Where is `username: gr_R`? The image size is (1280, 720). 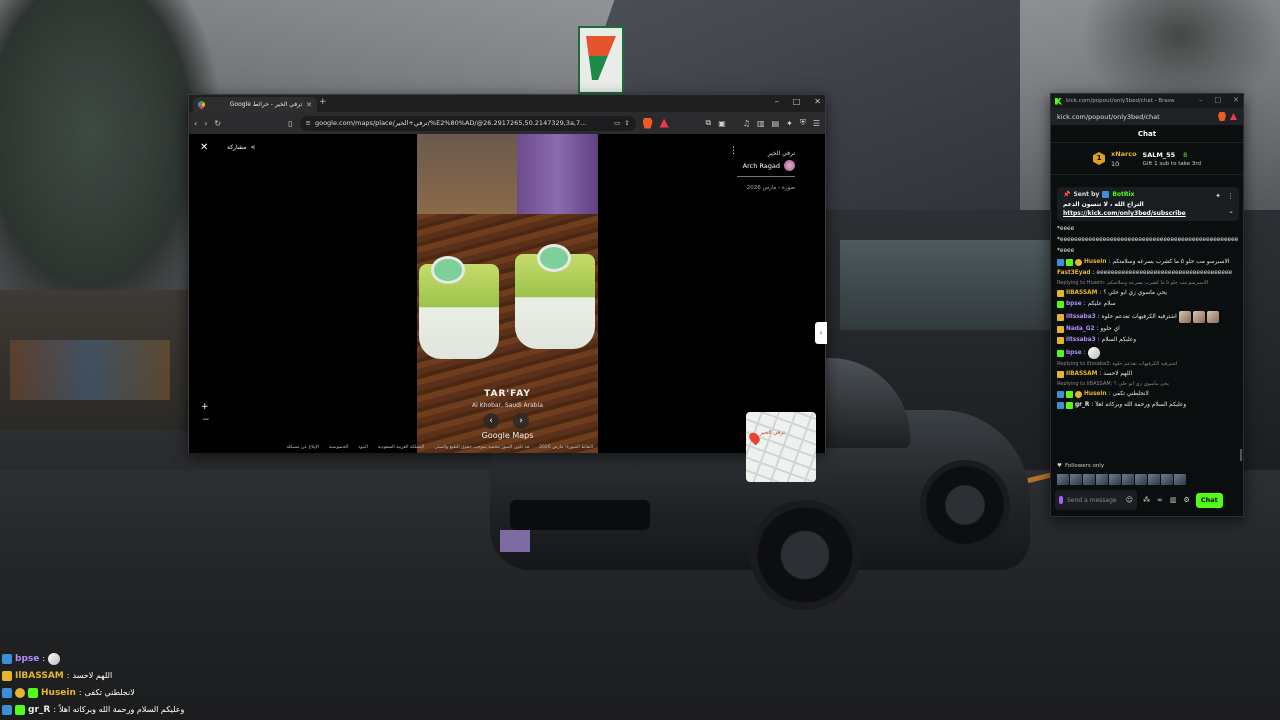
username: gr_R is located at coordinates (1082, 405).